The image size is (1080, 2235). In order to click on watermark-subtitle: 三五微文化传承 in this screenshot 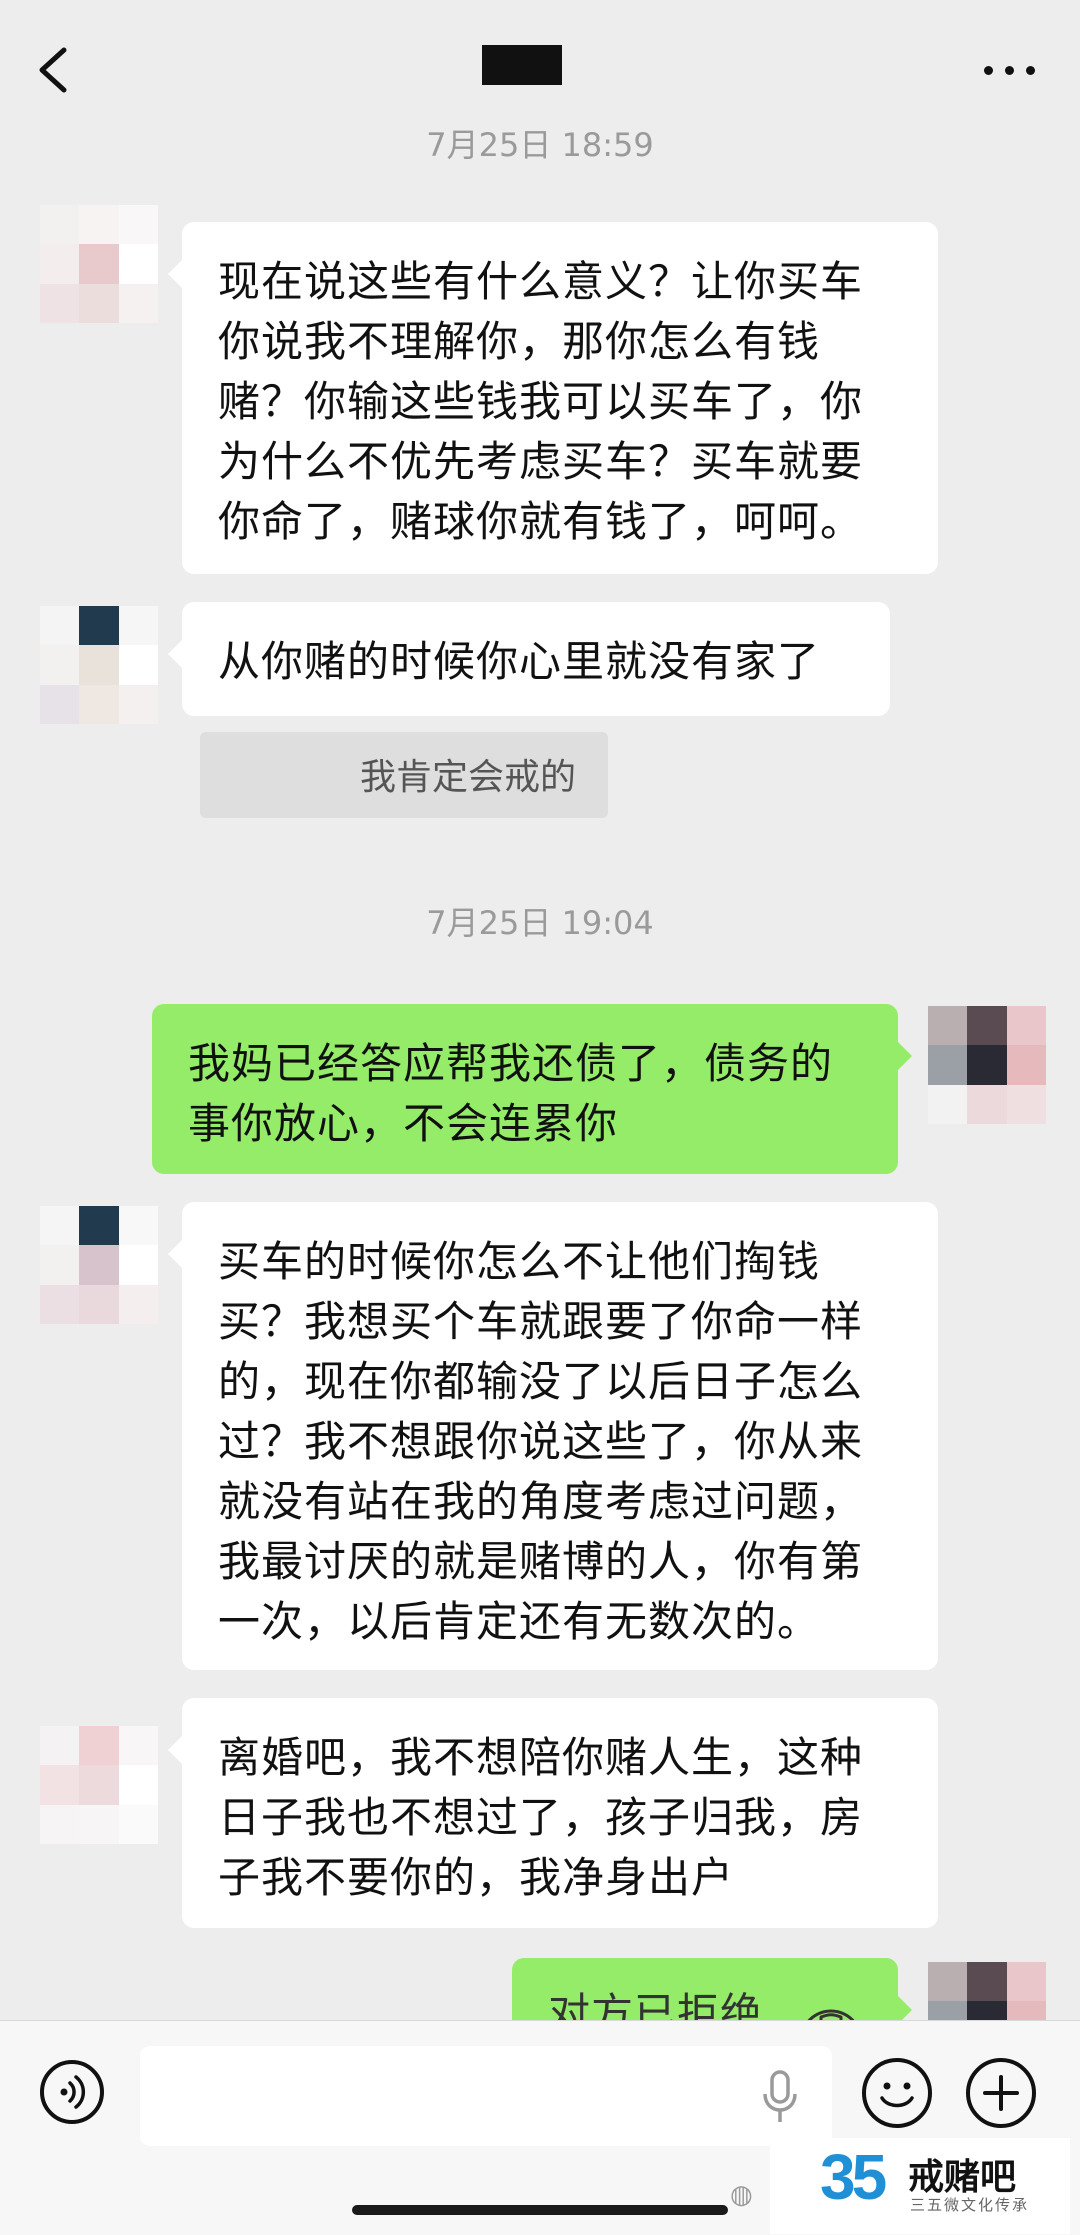, I will do `click(970, 2205)`.